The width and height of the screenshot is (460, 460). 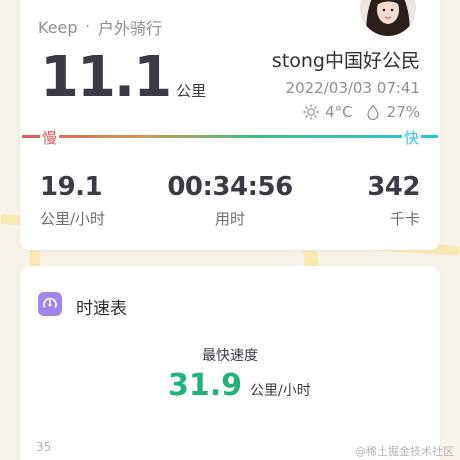 I want to click on stat-avg-speed: 19.1 公里/小时, so click(x=72, y=200).